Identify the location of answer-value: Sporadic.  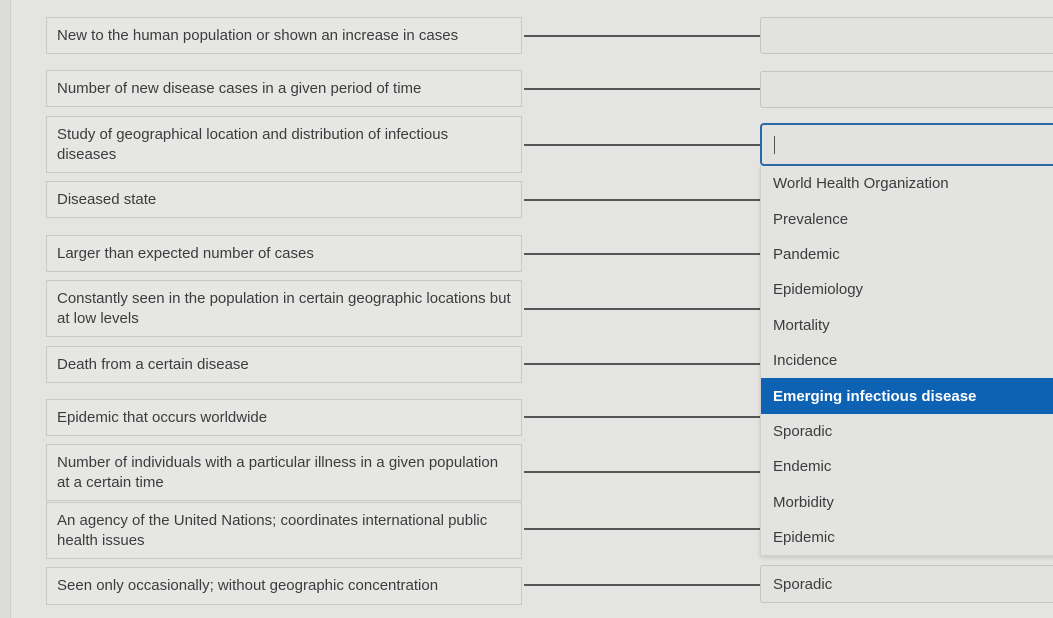
(803, 584).